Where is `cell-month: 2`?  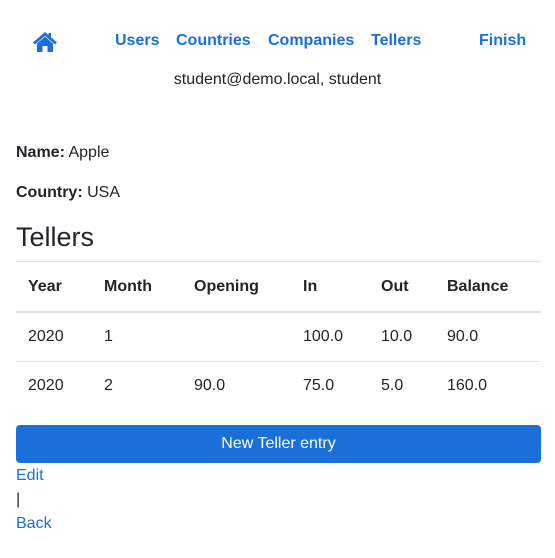 cell-month: 2 is located at coordinates (137, 385).